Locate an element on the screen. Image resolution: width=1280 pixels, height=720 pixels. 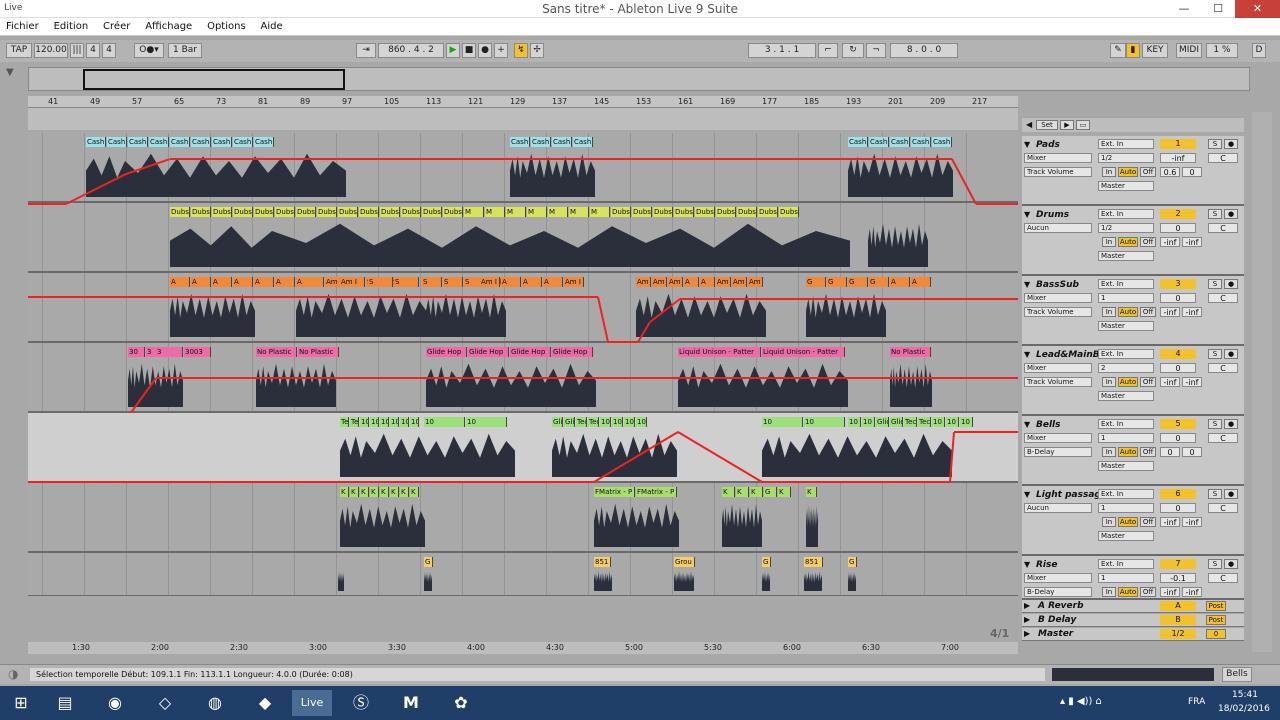
routing-select: Aucun is located at coordinates (1058, 228).